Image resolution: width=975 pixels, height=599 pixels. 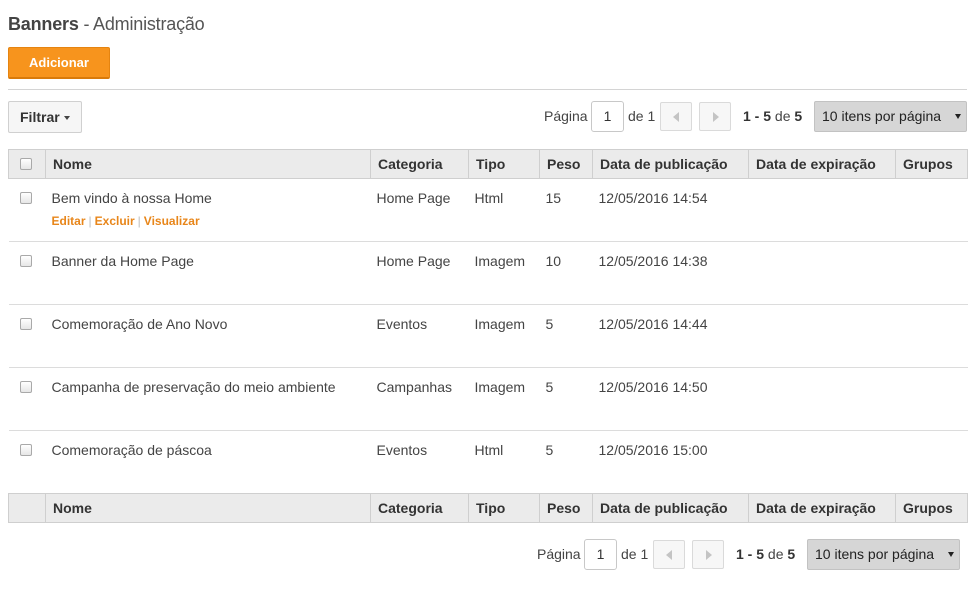 What do you see at coordinates (208, 164) in the screenshot?
I see `column-header-nome: Nome` at bounding box center [208, 164].